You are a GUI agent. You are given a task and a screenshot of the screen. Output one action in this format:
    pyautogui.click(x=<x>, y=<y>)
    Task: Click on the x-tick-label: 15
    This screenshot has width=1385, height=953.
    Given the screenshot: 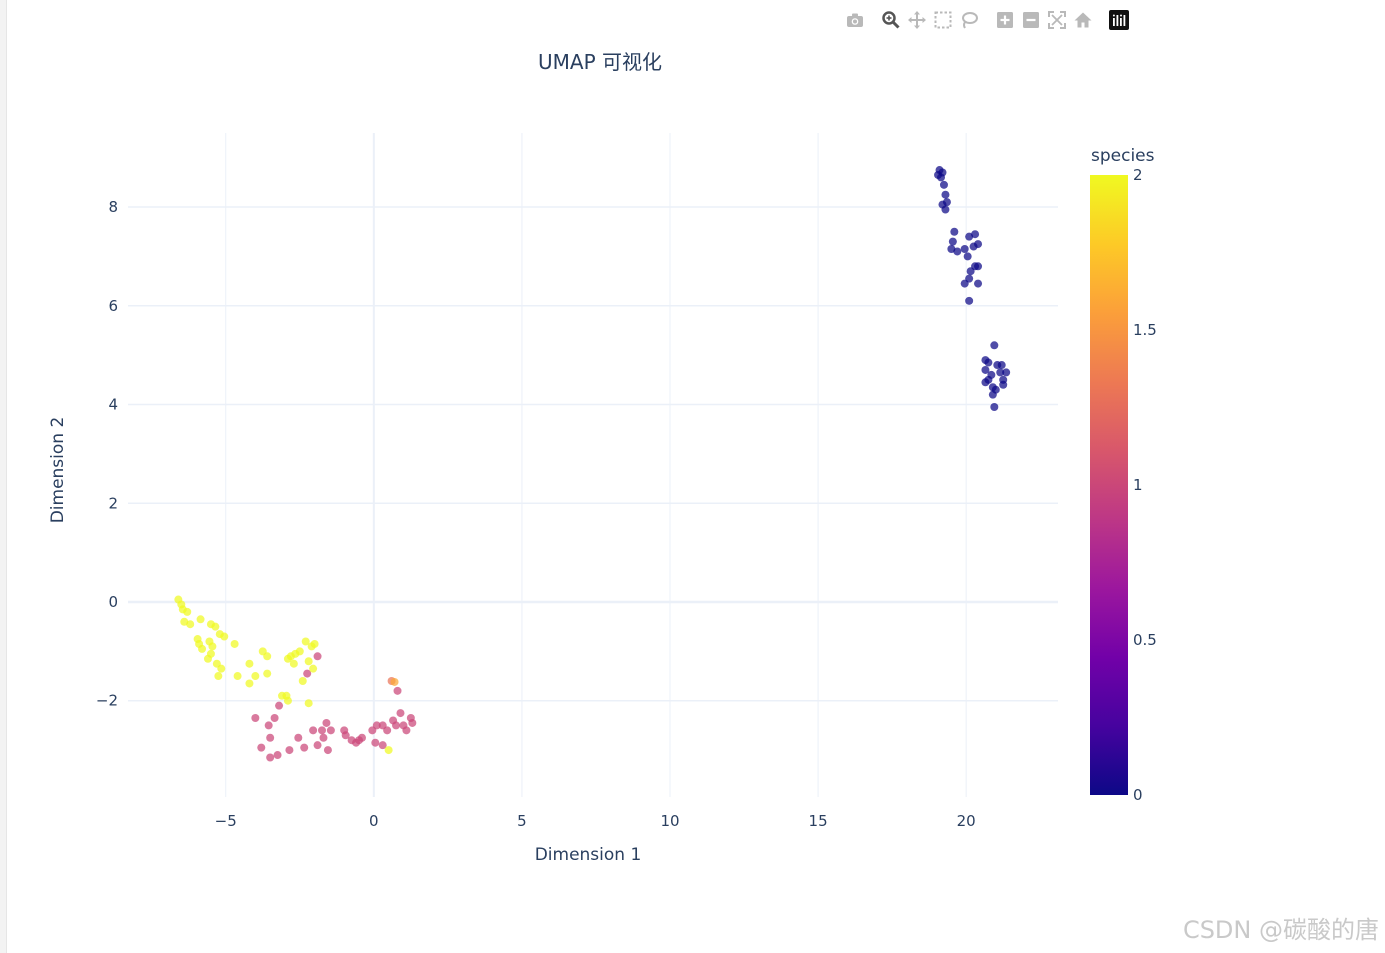 What is the action you would take?
    pyautogui.click(x=818, y=821)
    